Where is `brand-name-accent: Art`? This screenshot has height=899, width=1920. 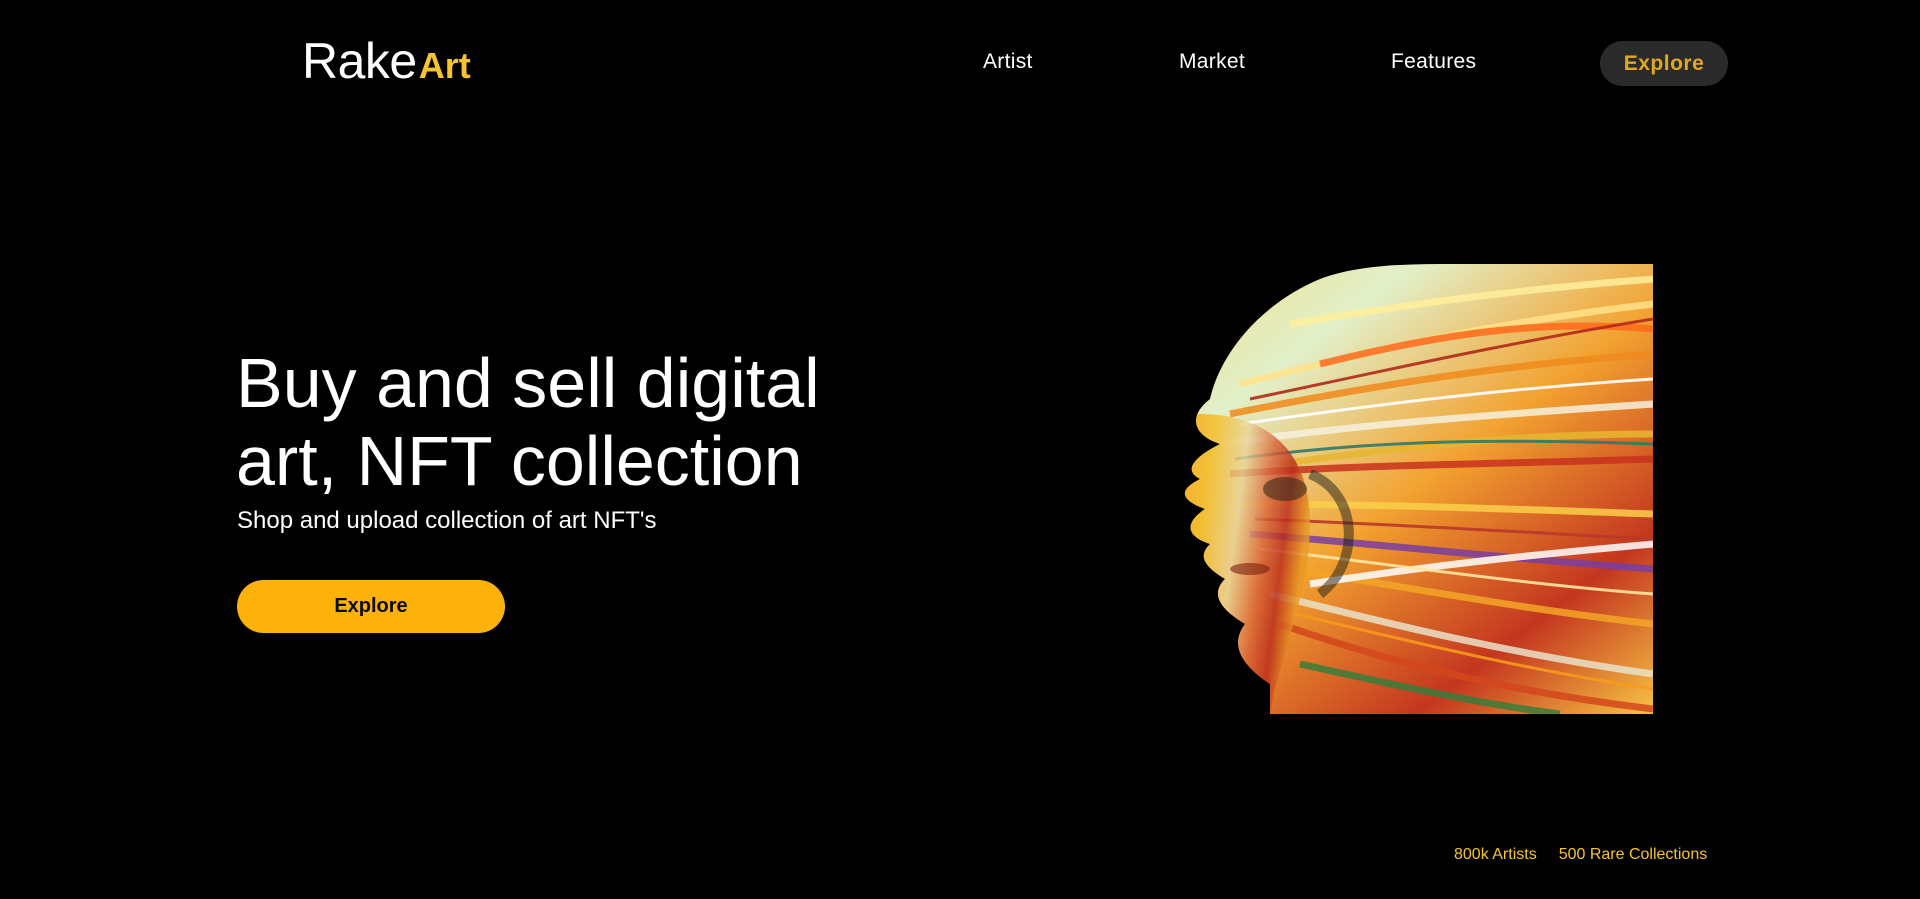
brand-name-accent: Art is located at coordinates (444, 65).